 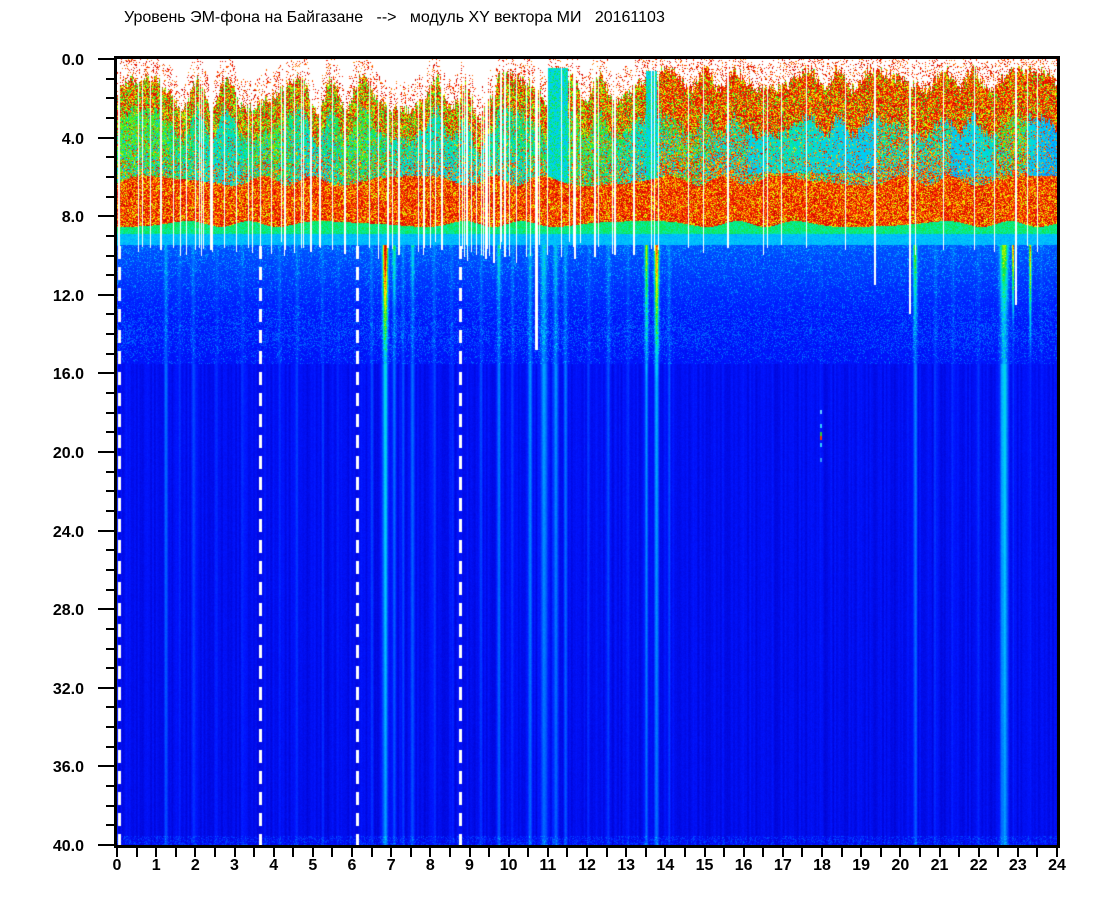 I want to click on y-axis-label: 40.0, so click(x=68, y=846).